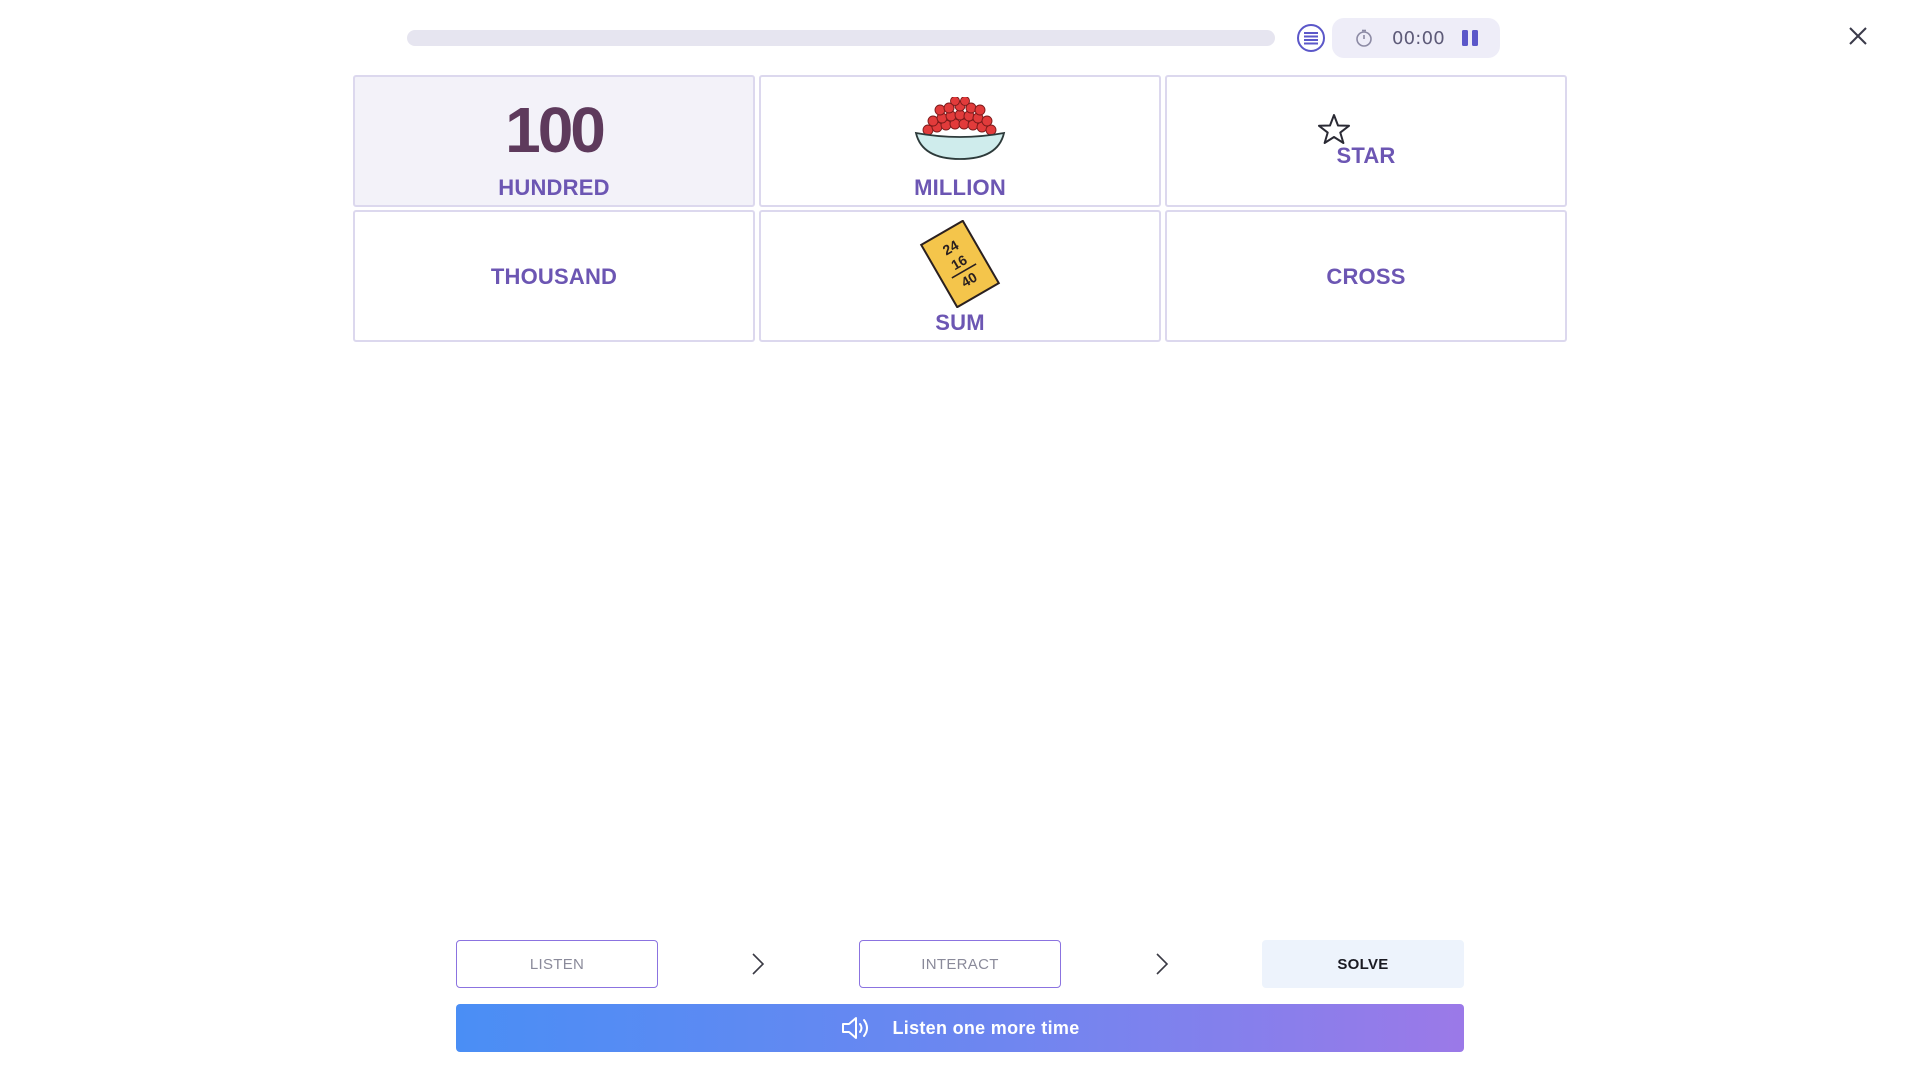 The image size is (1920, 1080). Describe the element at coordinates (960, 964) in the screenshot. I see `step-interact: INTERACT` at that location.